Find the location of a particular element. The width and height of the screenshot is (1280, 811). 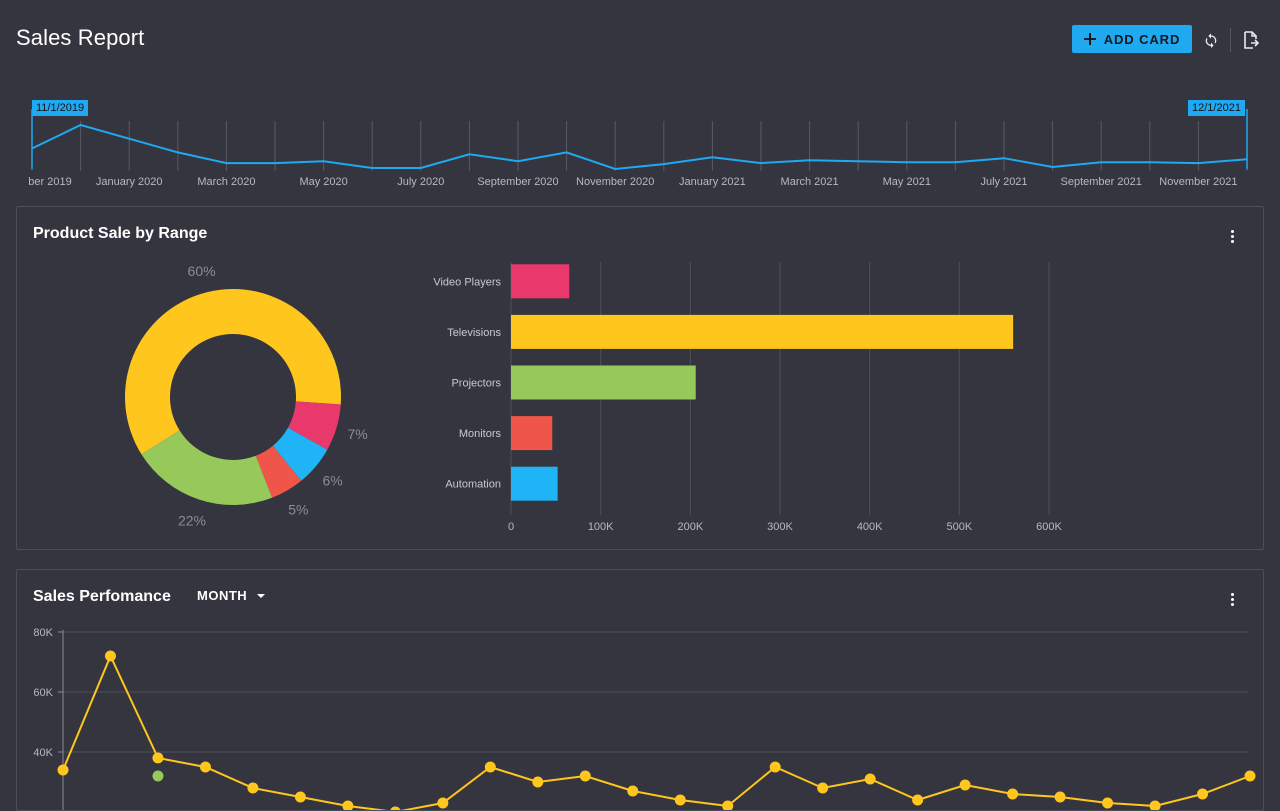

timeline-tick-label: ber 2019 is located at coordinates (50, 182).